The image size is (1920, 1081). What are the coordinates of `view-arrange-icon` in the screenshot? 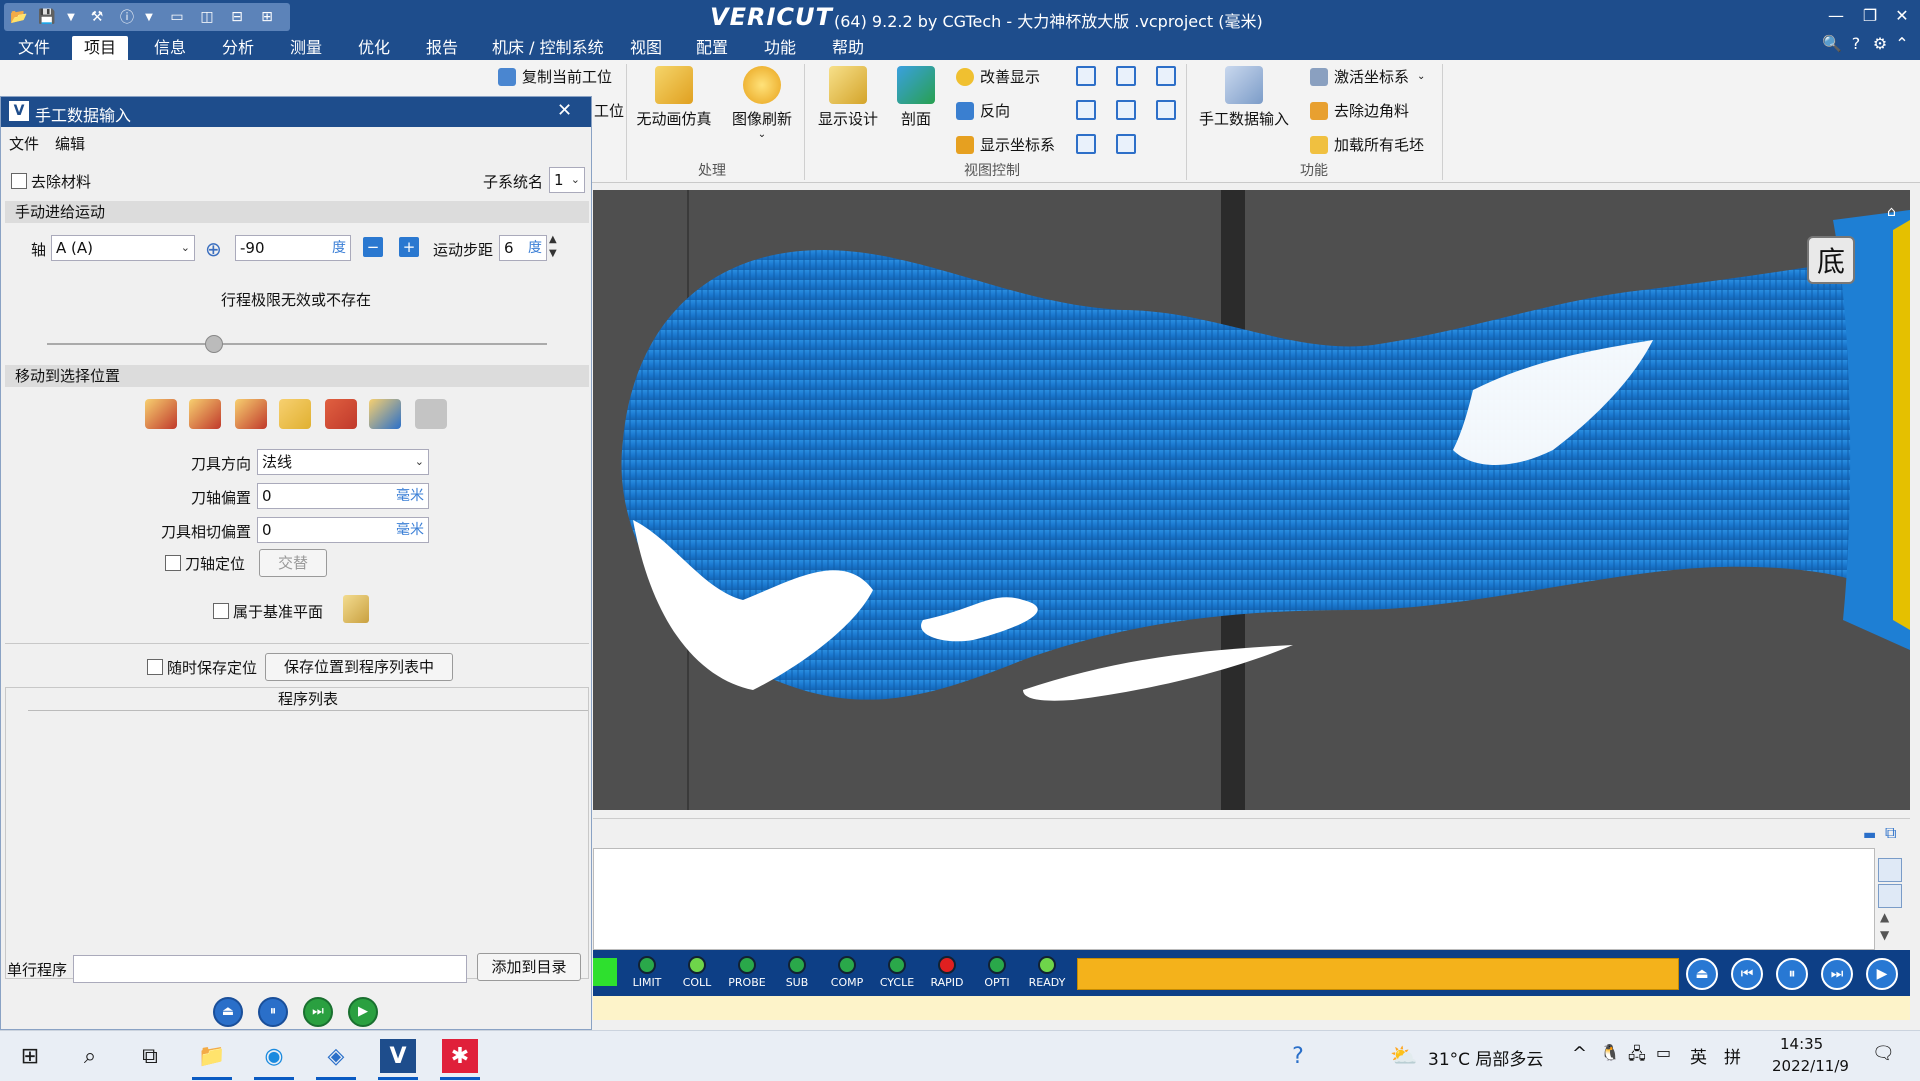 It's located at (1126, 144).